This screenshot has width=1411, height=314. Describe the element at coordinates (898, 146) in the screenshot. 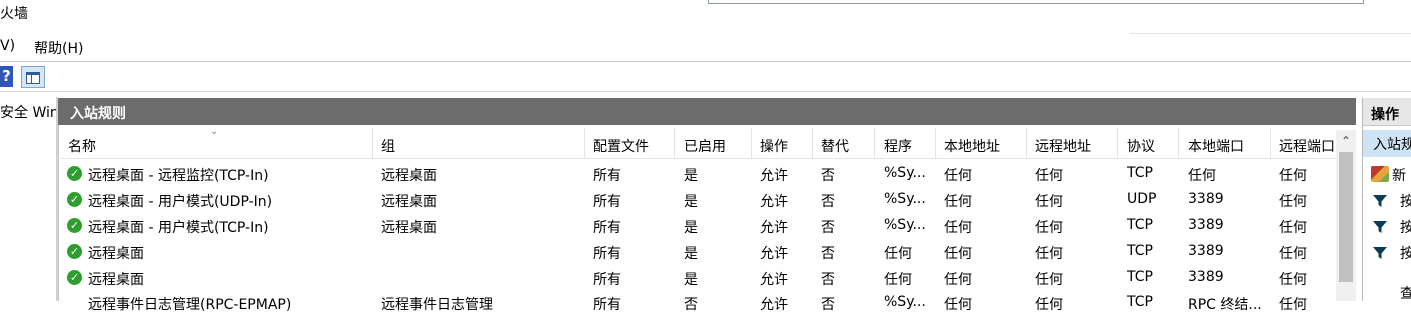

I see `column-header-program: 程序` at that location.